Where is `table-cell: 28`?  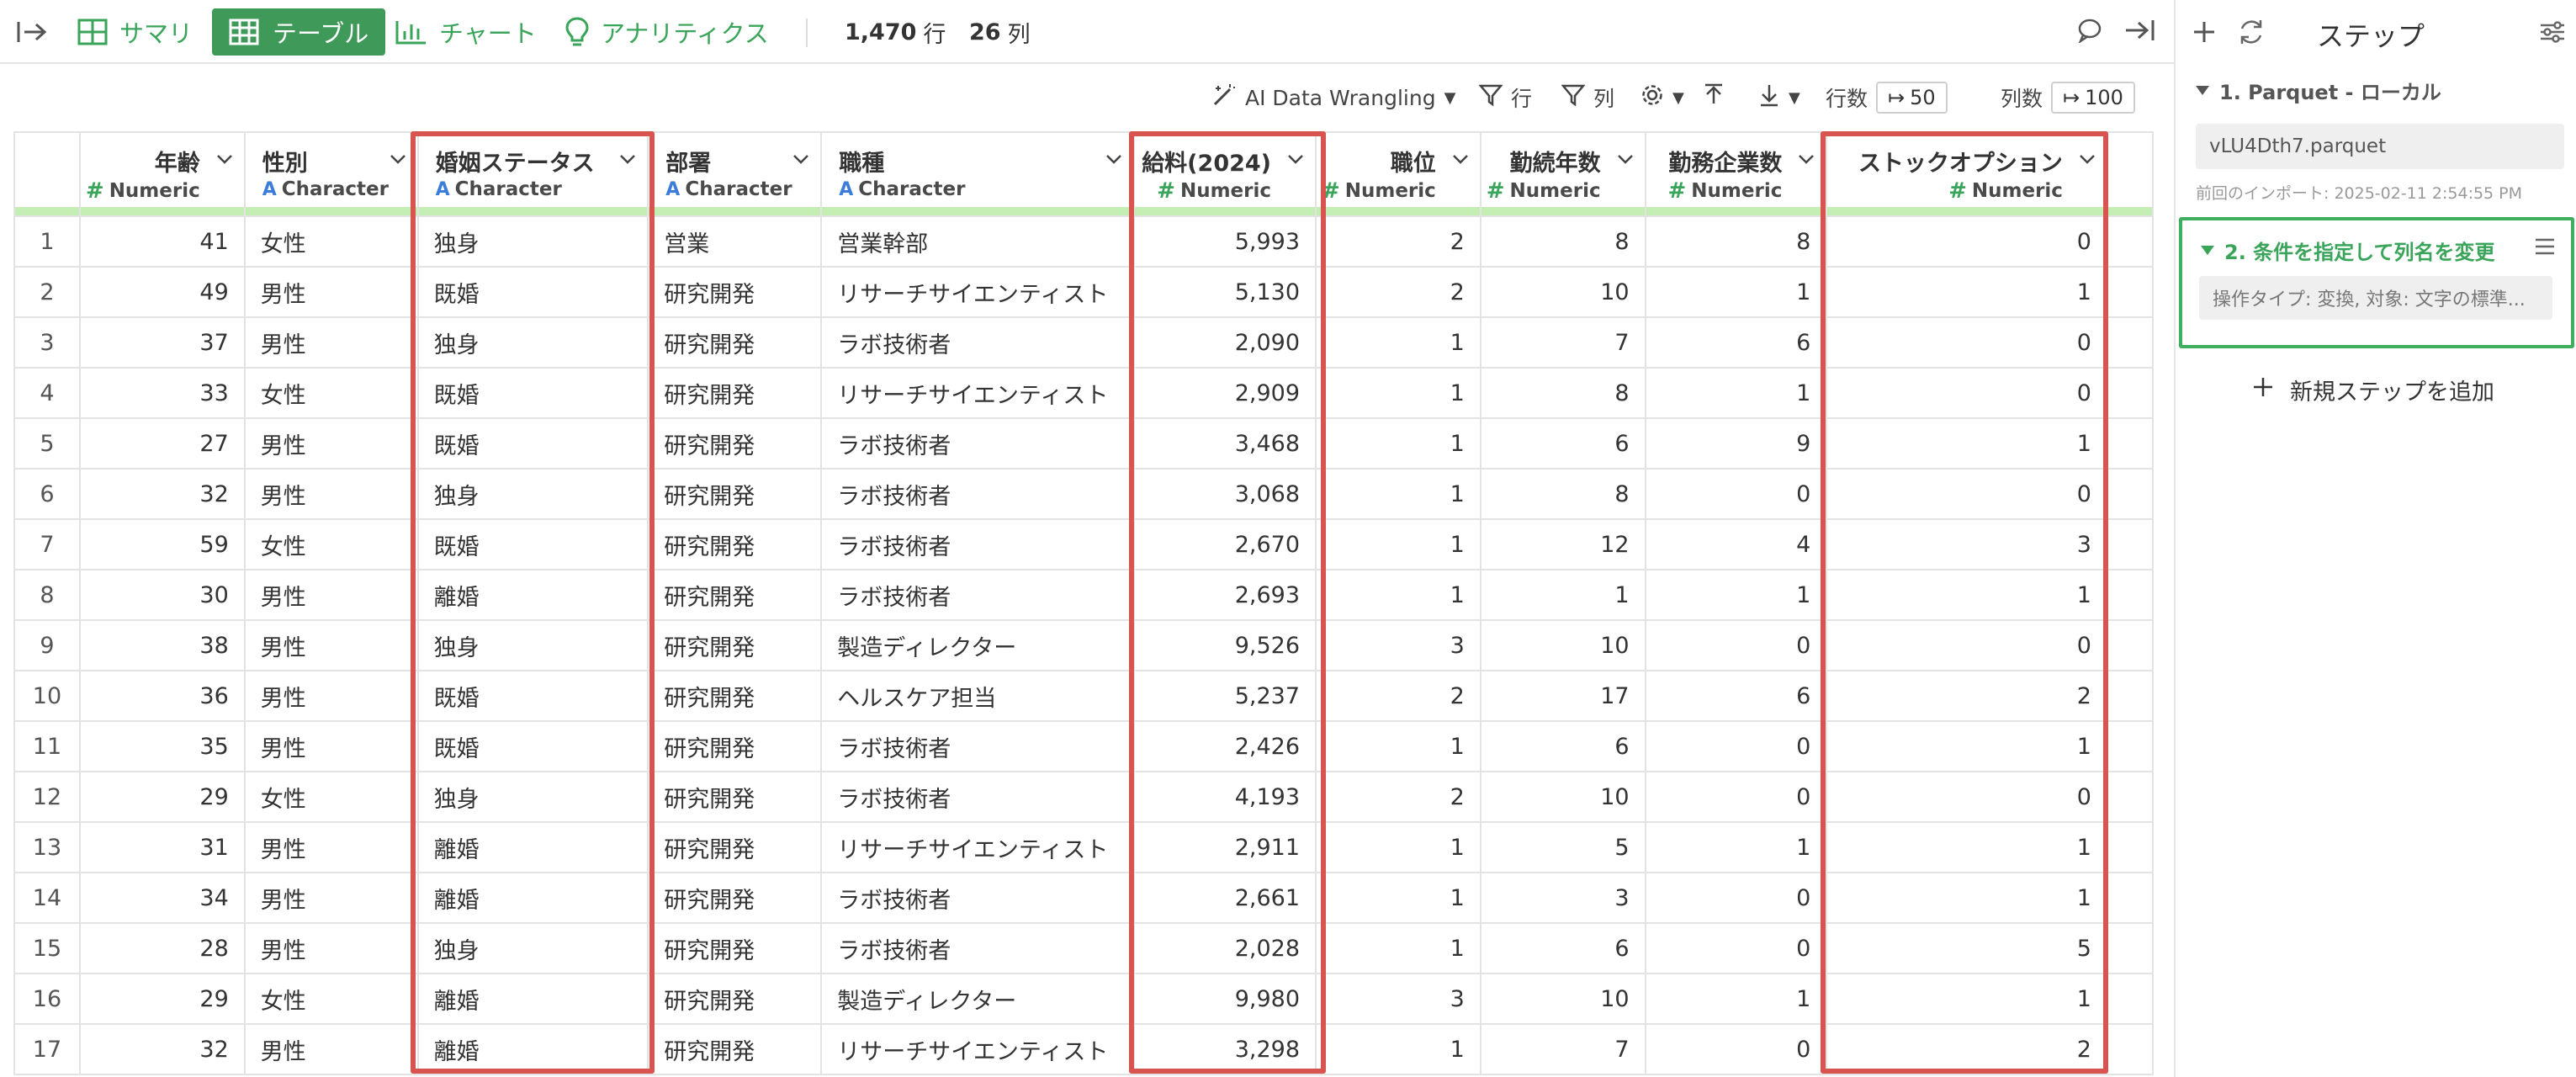 table-cell: 28 is located at coordinates (162, 948).